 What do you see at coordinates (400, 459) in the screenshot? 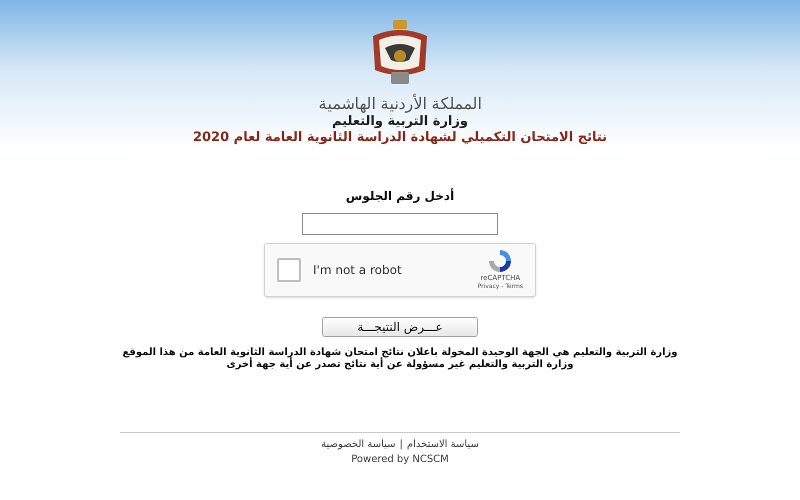
I see `powered-by-text: Powered by NCSCM` at bounding box center [400, 459].